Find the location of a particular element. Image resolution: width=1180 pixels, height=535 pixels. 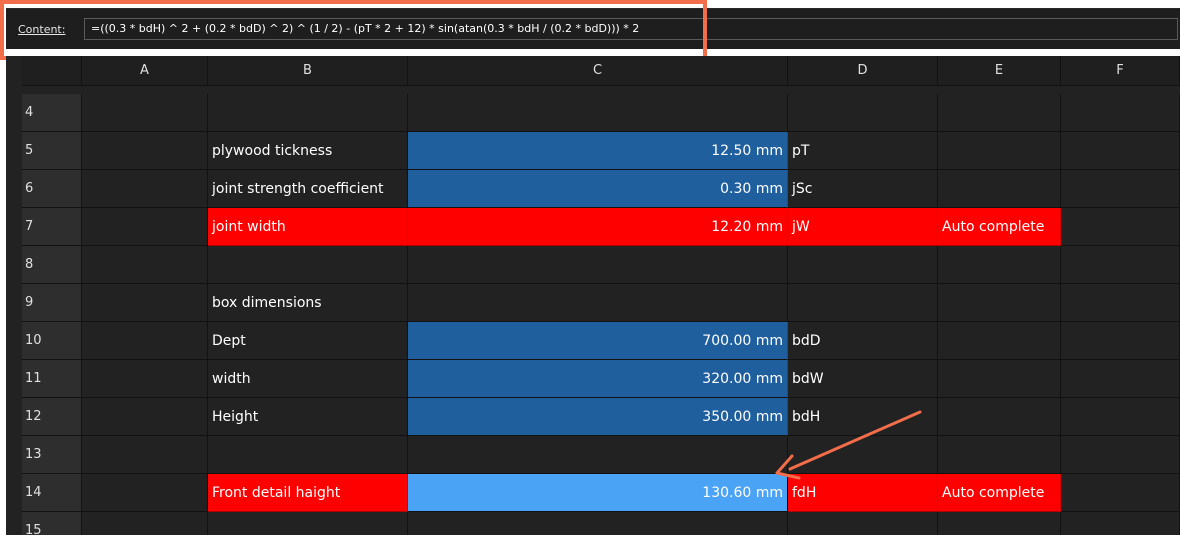

cell-f8 is located at coordinates (1120, 265).